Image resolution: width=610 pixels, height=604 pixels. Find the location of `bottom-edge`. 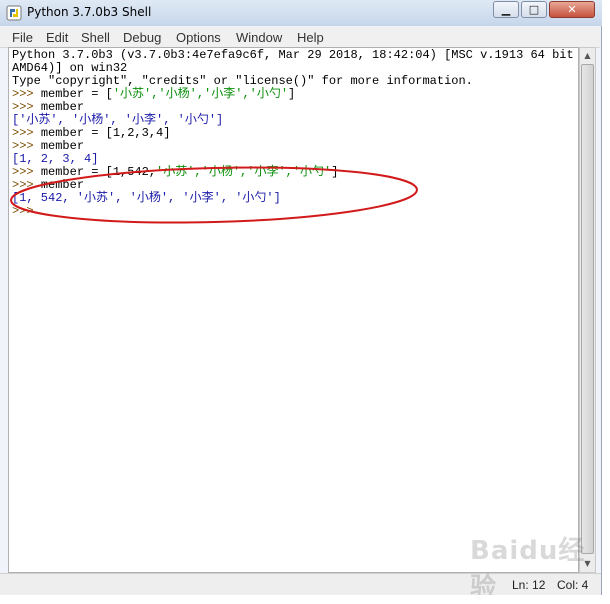

bottom-edge is located at coordinates (305, 599).